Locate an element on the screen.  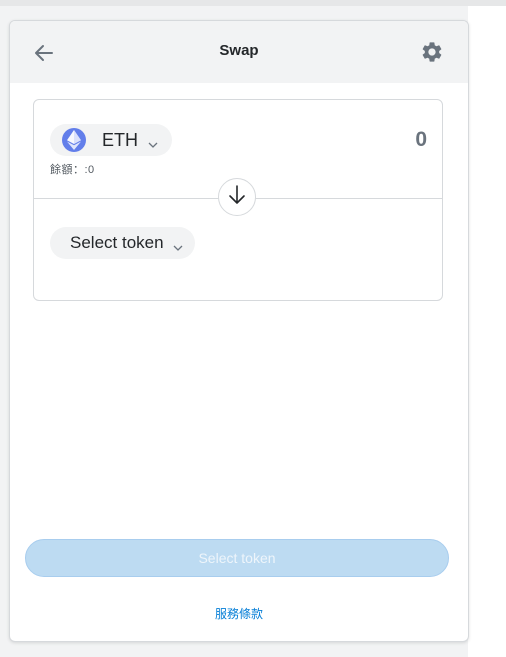
arrow-down-icon is located at coordinates (237, 197).